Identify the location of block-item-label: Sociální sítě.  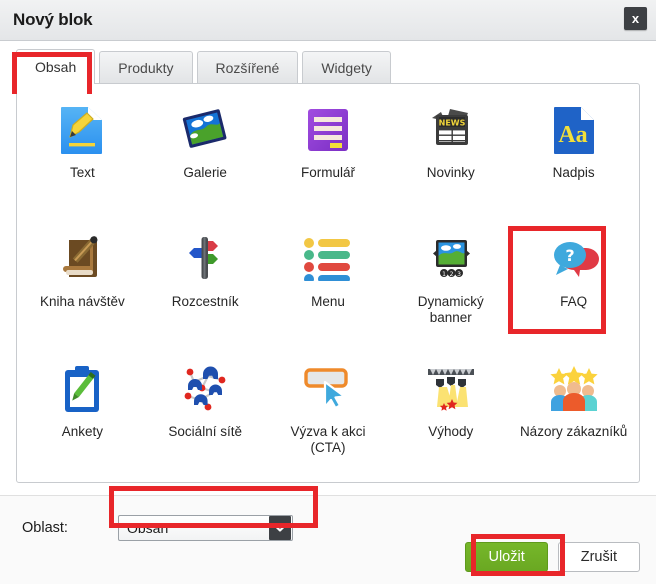
(205, 431).